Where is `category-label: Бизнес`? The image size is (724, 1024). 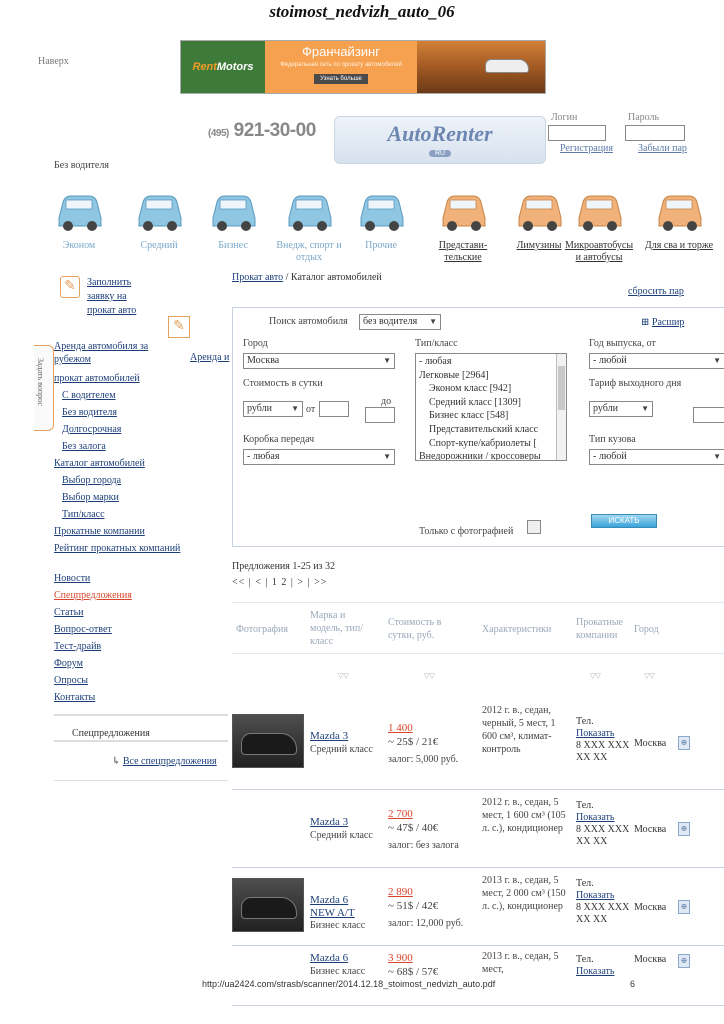 category-label: Бизнес is located at coordinates (233, 246).